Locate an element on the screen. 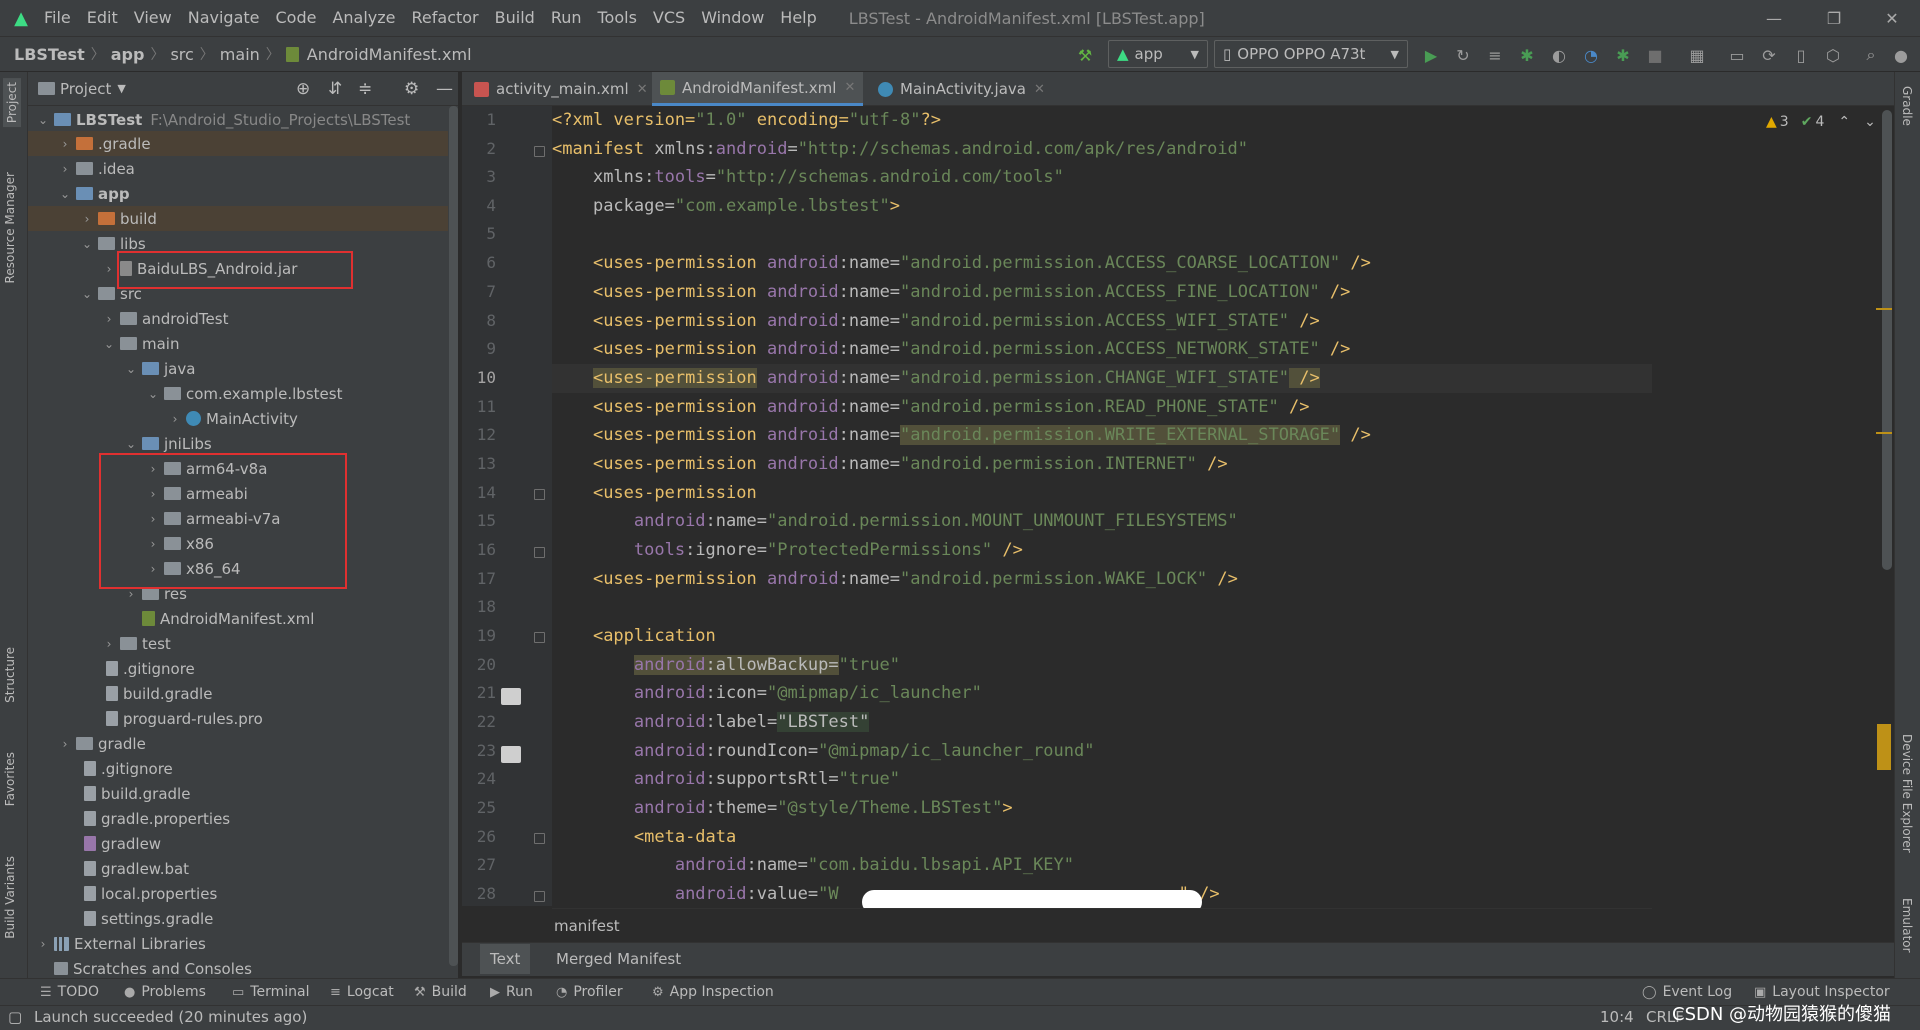 This screenshot has height=1030, width=1920. tab-android-manifest: AndroidManifest.xml ✕ is located at coordinates (758, 89).